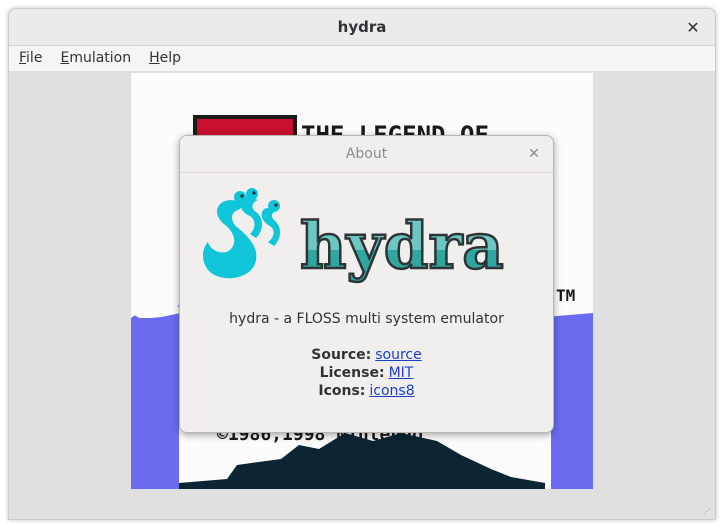  I want to click on water-left, so click(155, 403).